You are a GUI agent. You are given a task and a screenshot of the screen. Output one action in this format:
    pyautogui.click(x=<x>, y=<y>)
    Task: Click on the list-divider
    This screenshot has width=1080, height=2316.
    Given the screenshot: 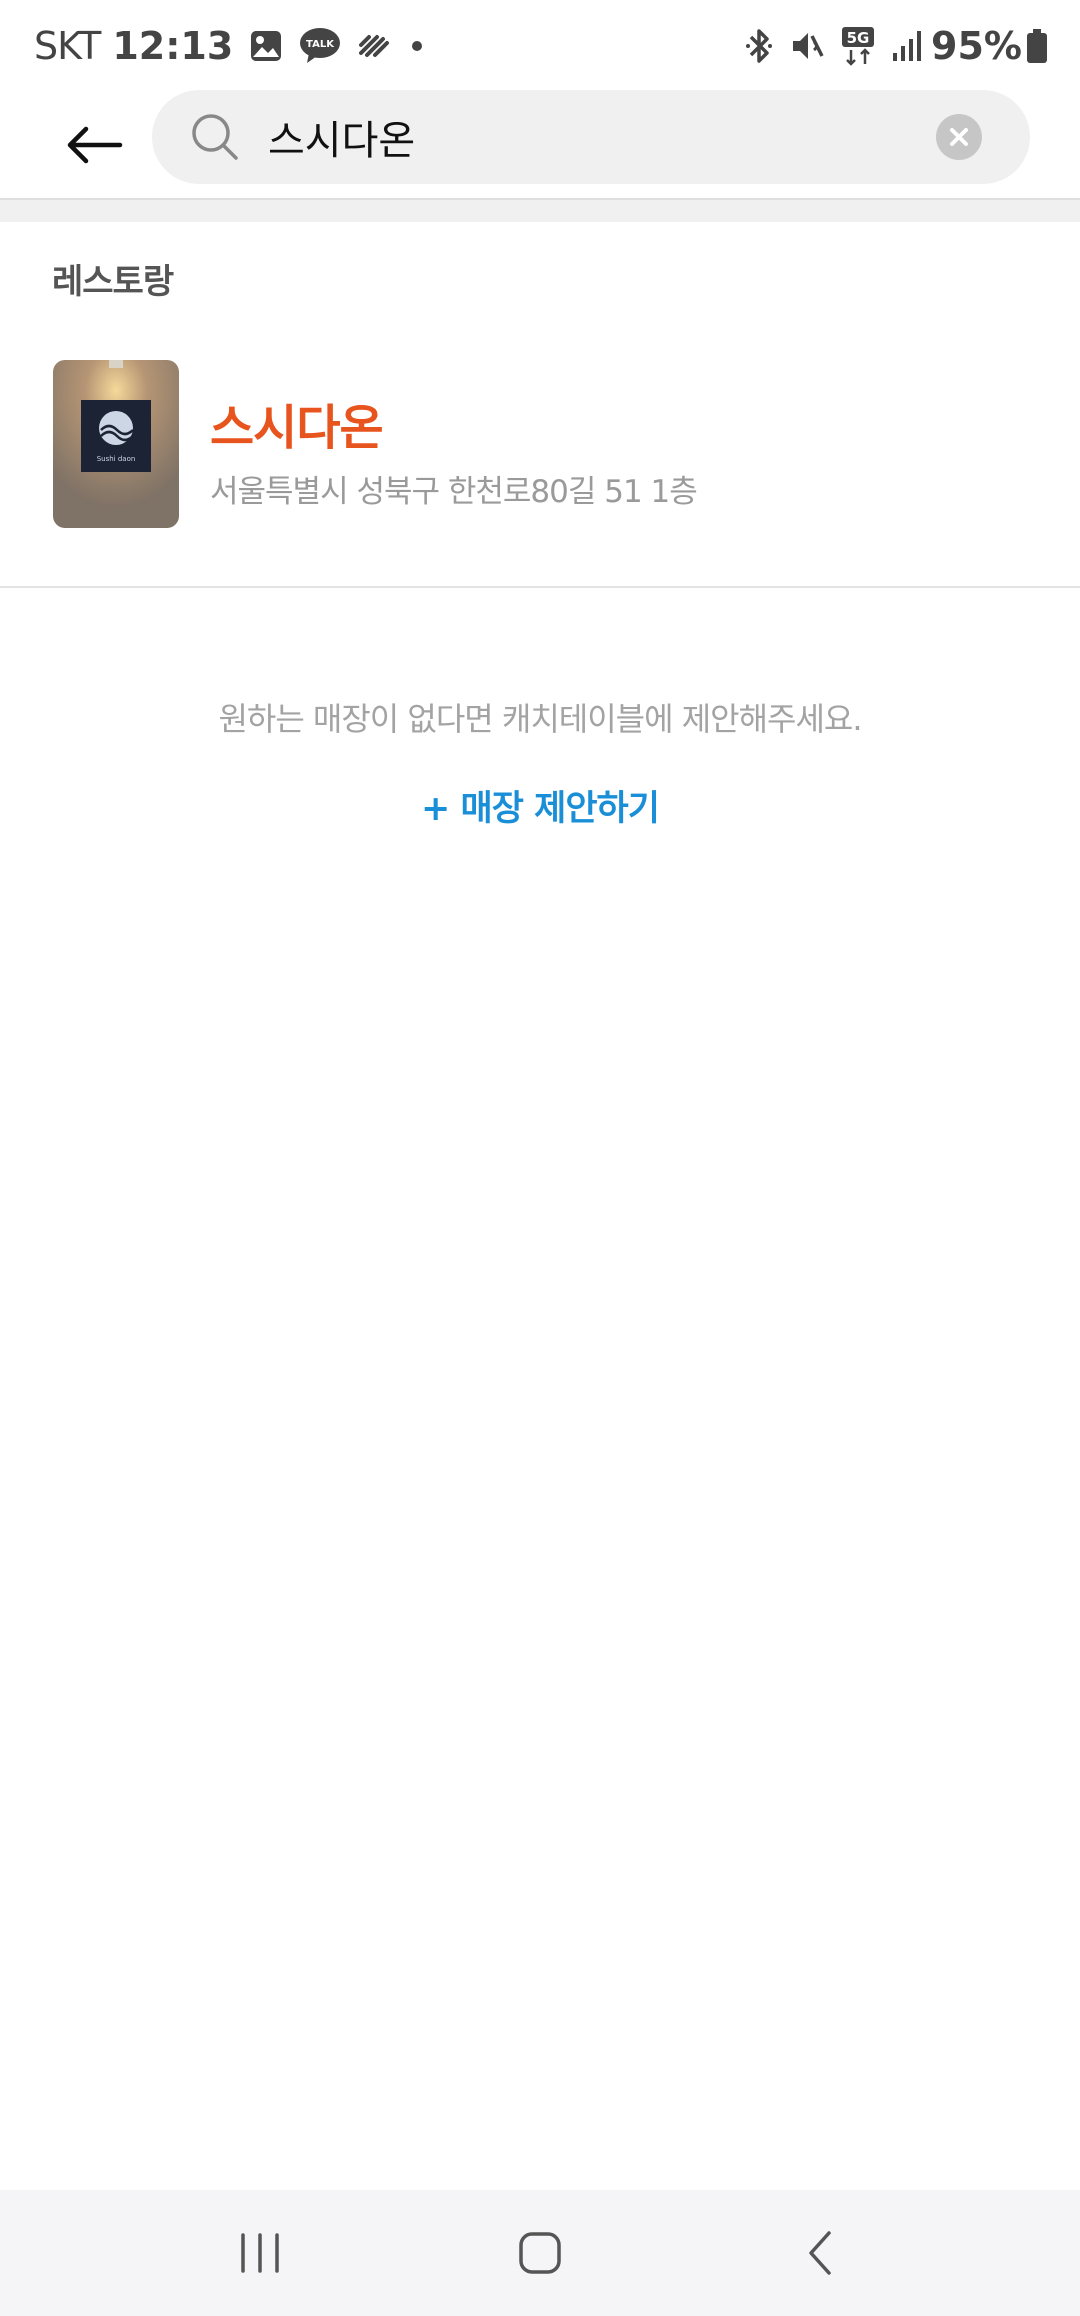 What is the action you would take?
    pyautogui.click(x=540, y=587)
    